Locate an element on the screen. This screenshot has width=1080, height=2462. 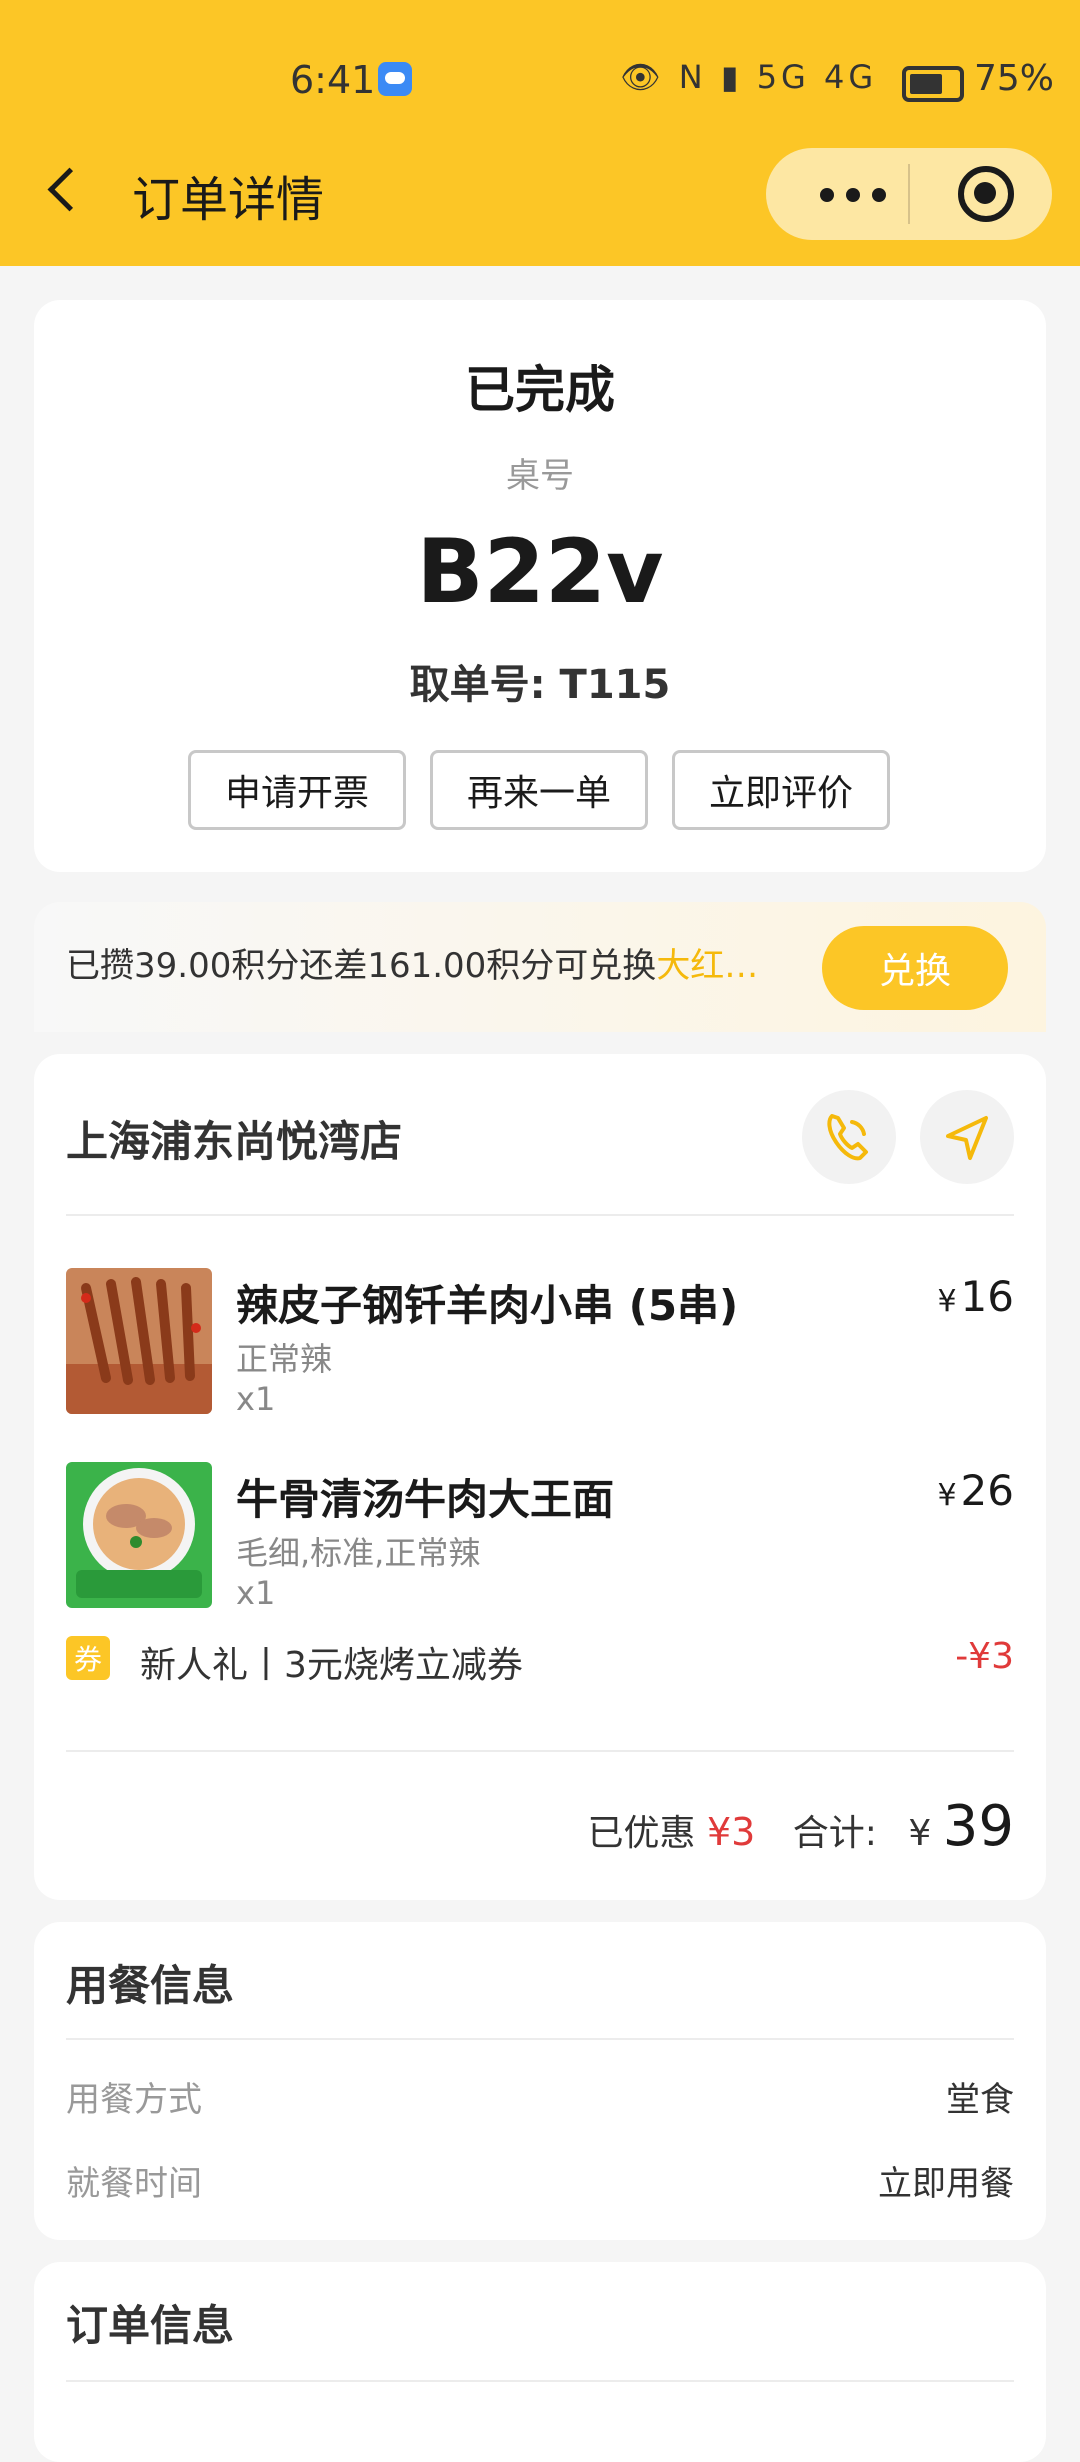
total-value: 39 is located at coordinates (978, 1826).